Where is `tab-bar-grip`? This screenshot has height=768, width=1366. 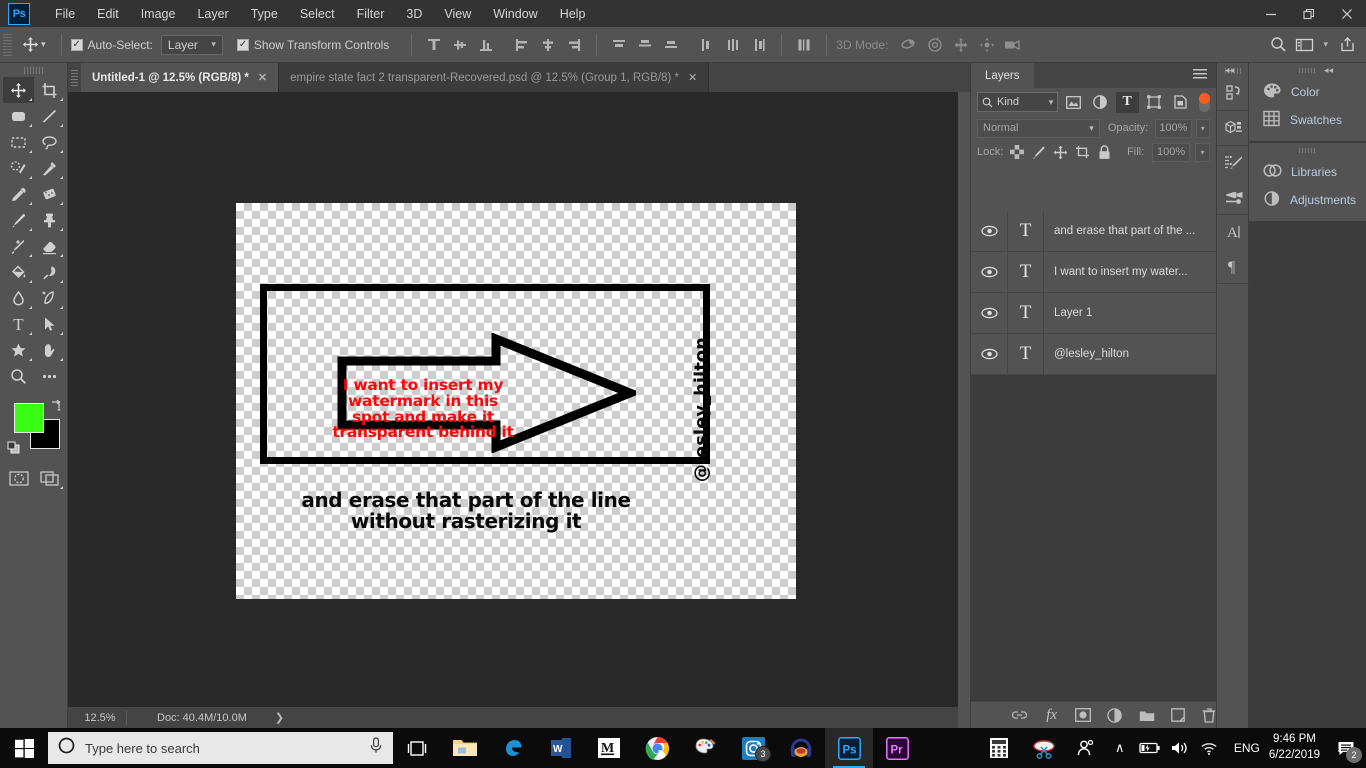
tab-bar-grip is located at coordinates (74, 78).